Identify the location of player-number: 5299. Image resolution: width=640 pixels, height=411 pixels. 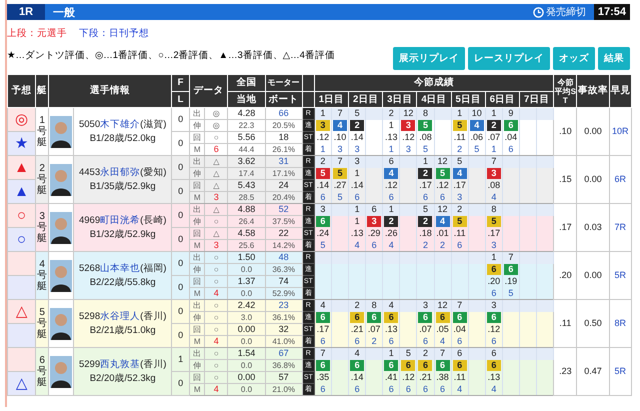
(89, 364).